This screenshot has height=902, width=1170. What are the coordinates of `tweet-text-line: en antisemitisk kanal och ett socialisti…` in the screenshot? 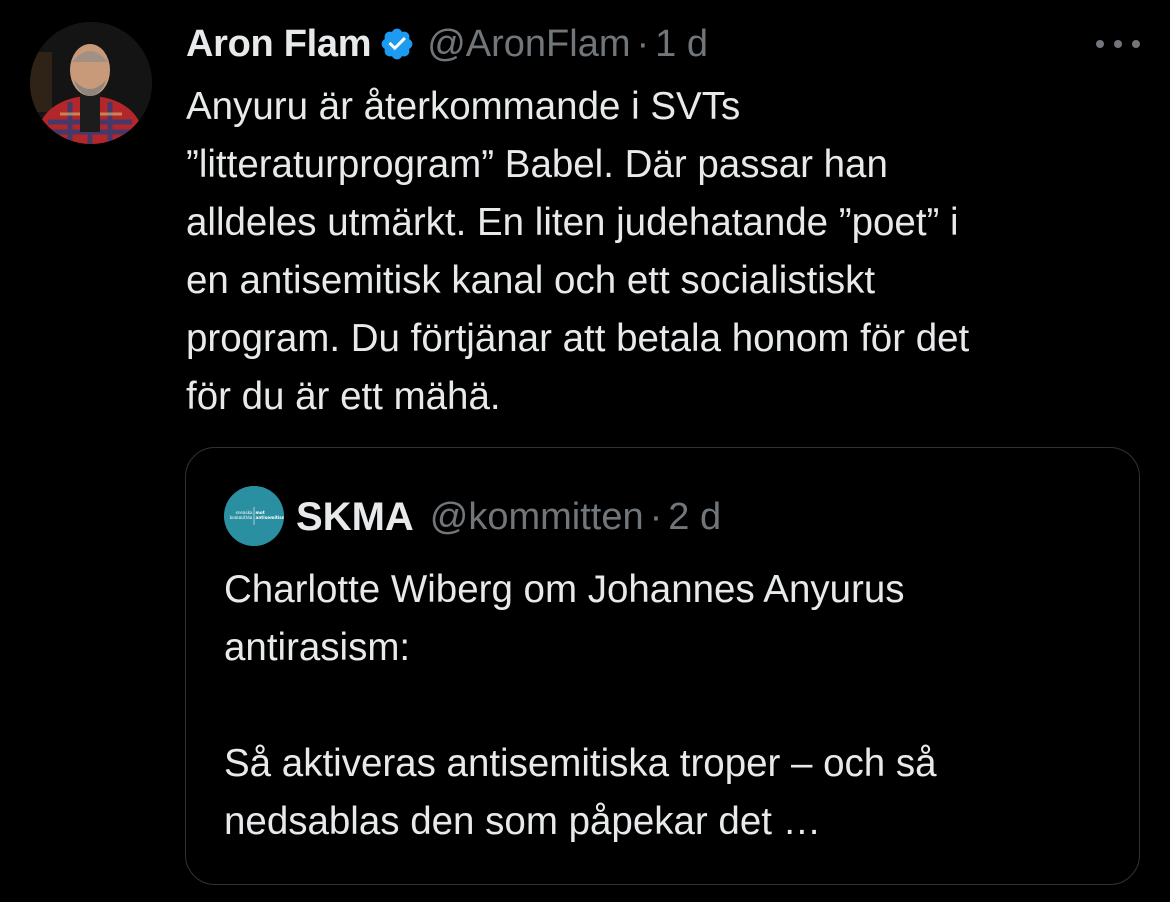 It's located at (531, 280).